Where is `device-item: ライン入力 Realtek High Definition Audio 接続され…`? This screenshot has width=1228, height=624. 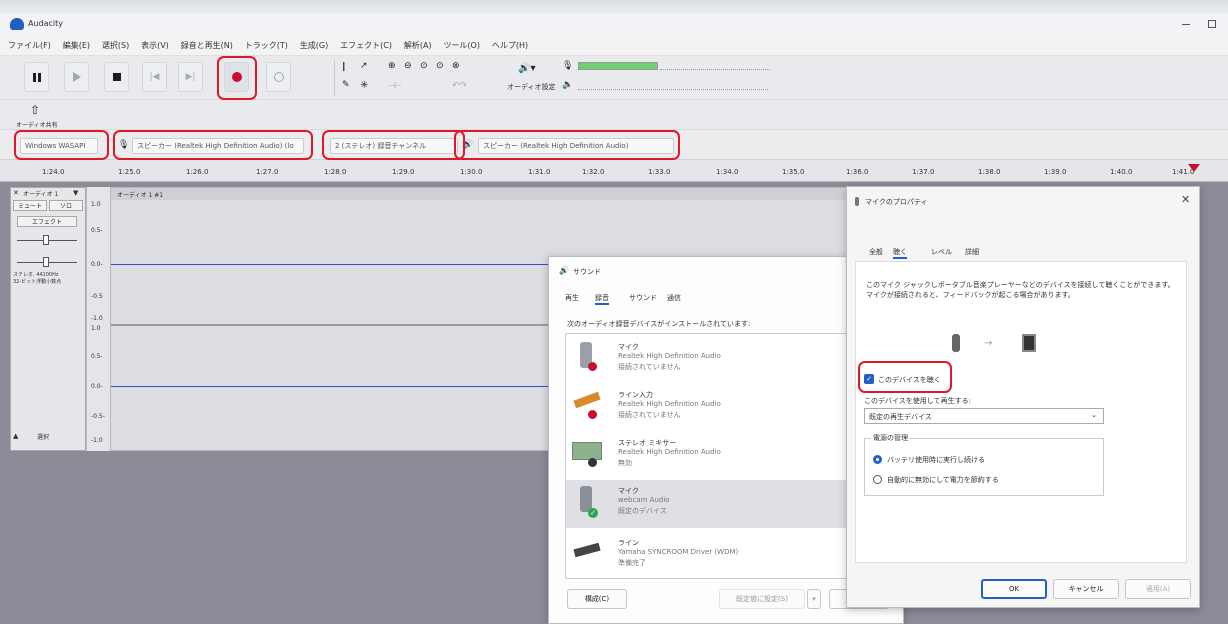
device-item: ライン入力 Realtek High Definition Audio 接続され… is located at coordinates (715, 406).